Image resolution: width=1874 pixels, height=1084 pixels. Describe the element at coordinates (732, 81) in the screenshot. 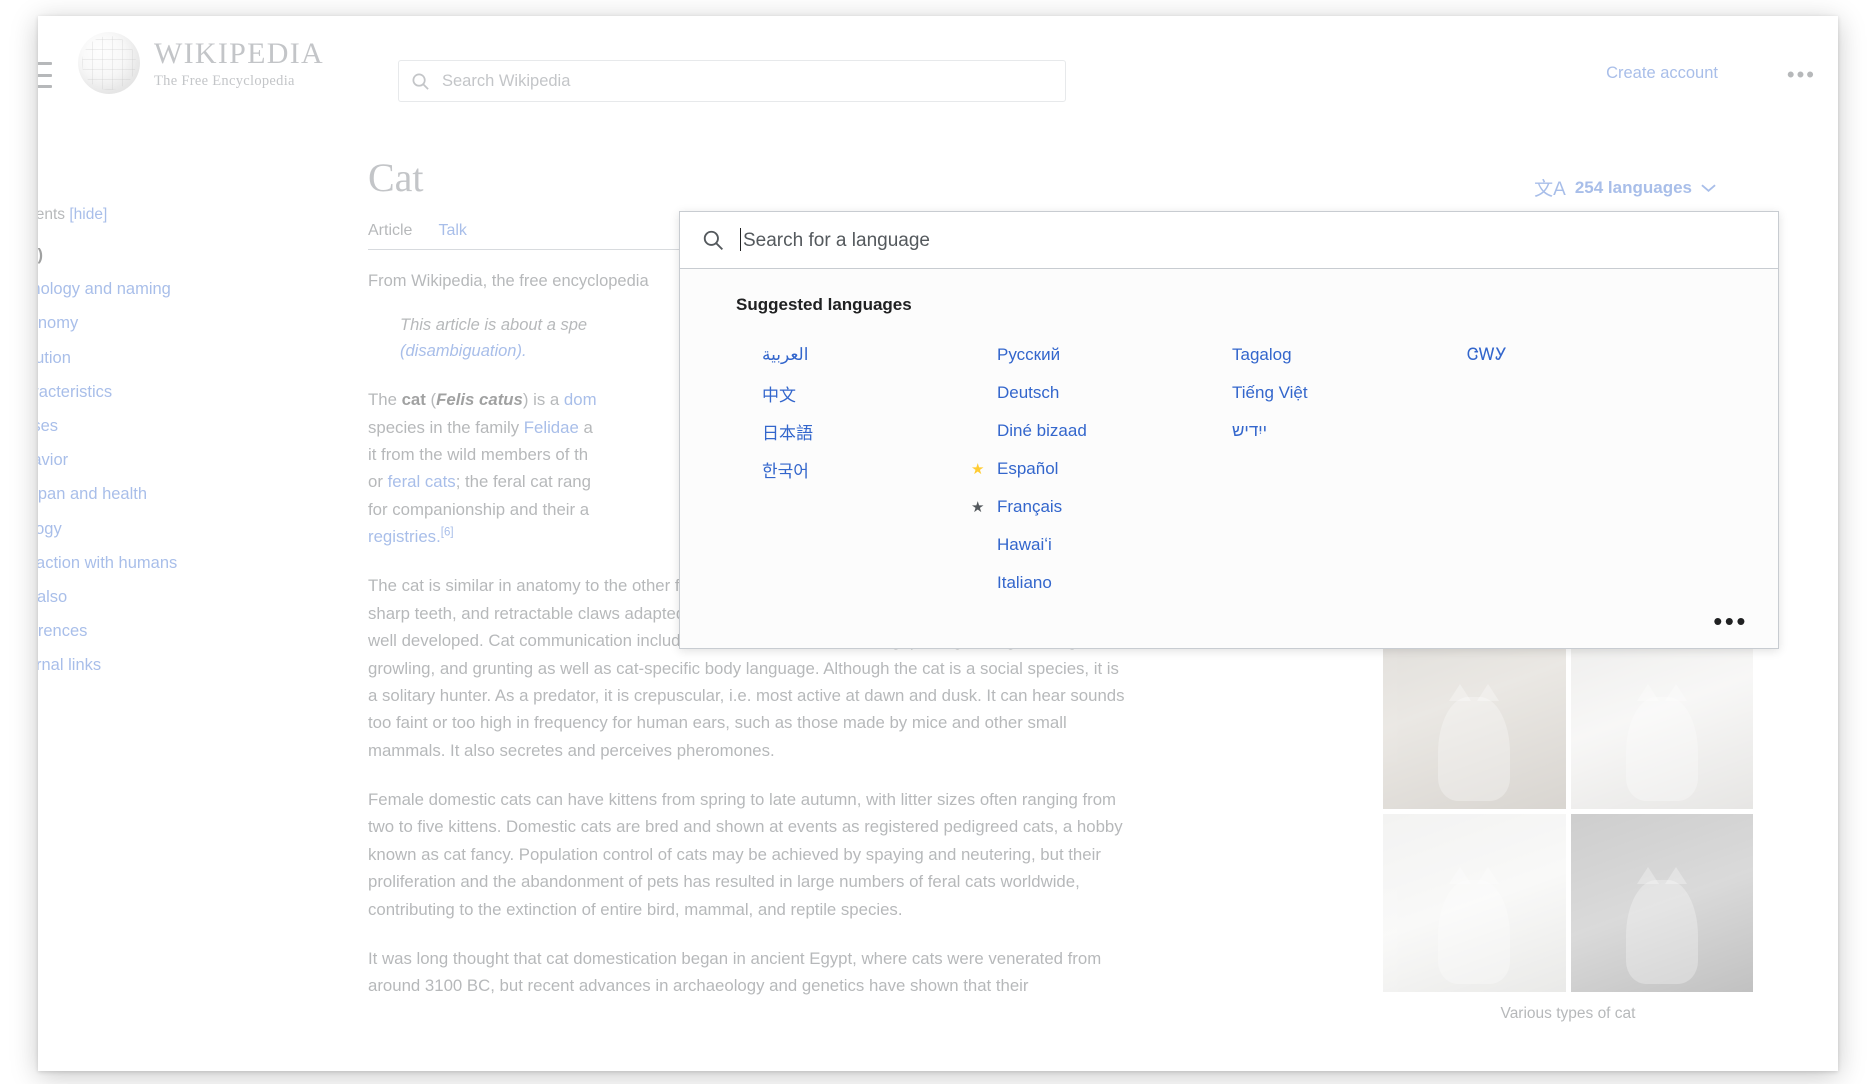

I see `search-input: Search Wikipedia` at that location.